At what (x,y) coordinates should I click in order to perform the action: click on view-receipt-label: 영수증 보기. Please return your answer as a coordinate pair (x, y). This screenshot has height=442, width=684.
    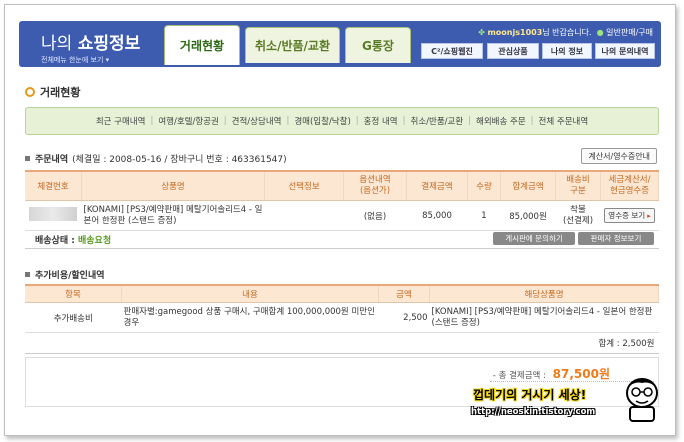
    Looking at the image, I should click on (627, 215).